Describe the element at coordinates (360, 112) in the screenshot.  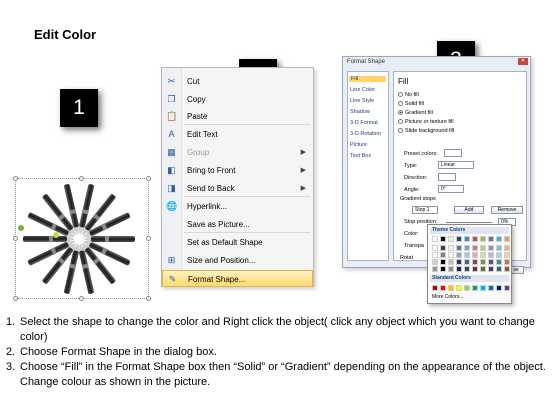
I see `category-shadow: Shadow` at that location.